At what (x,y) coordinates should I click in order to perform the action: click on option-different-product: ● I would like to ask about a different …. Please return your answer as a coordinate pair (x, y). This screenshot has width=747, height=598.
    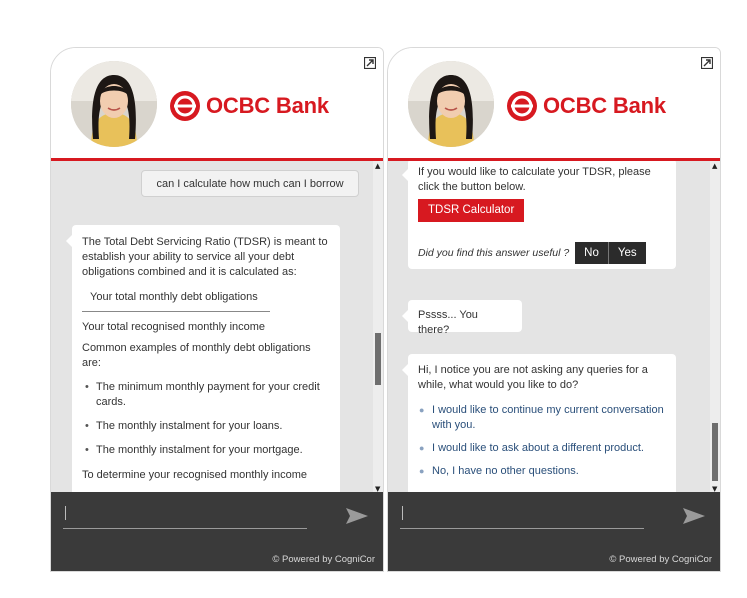
    Looking at the image, I should click on (542, 448).